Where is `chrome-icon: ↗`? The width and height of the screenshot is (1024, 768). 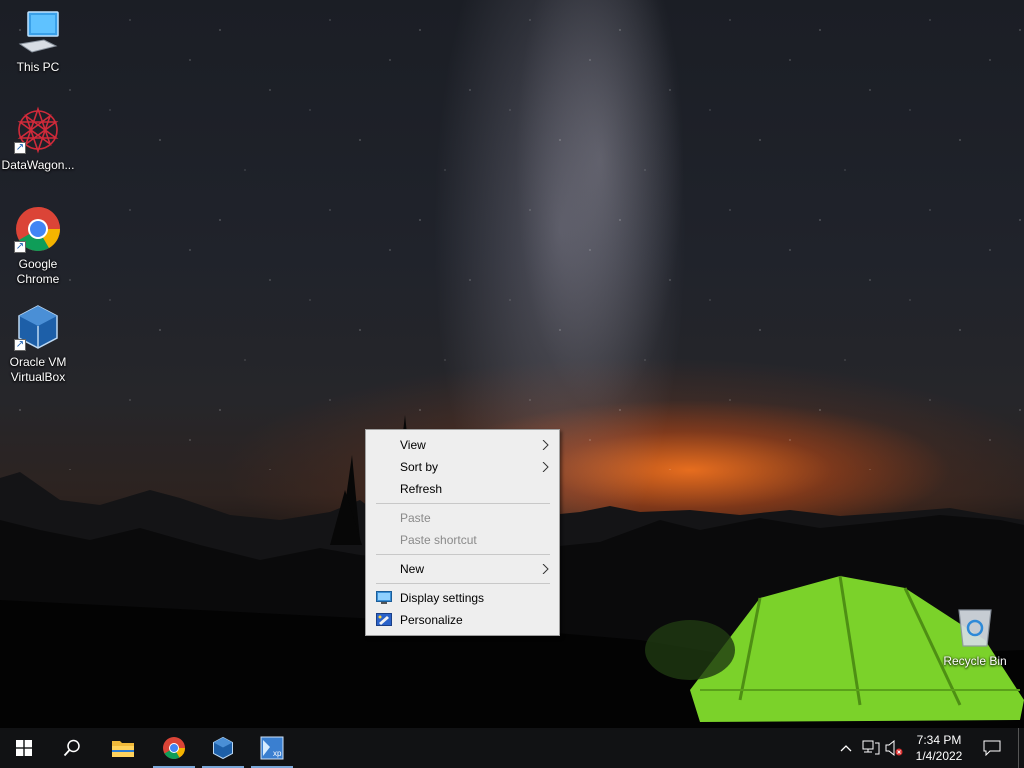
chrome-icon: ↗ is located at coordinates (38, 229).